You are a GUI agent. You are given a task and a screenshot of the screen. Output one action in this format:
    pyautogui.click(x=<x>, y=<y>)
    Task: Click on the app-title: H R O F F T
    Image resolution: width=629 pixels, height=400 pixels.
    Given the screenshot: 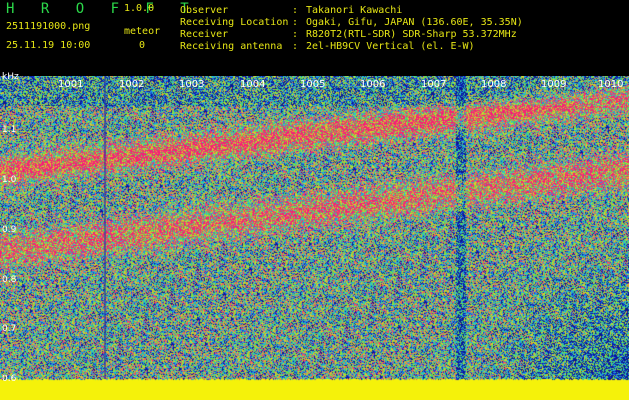 What is the action you would take?
    pyautogui.click(x=102, y=9)
    